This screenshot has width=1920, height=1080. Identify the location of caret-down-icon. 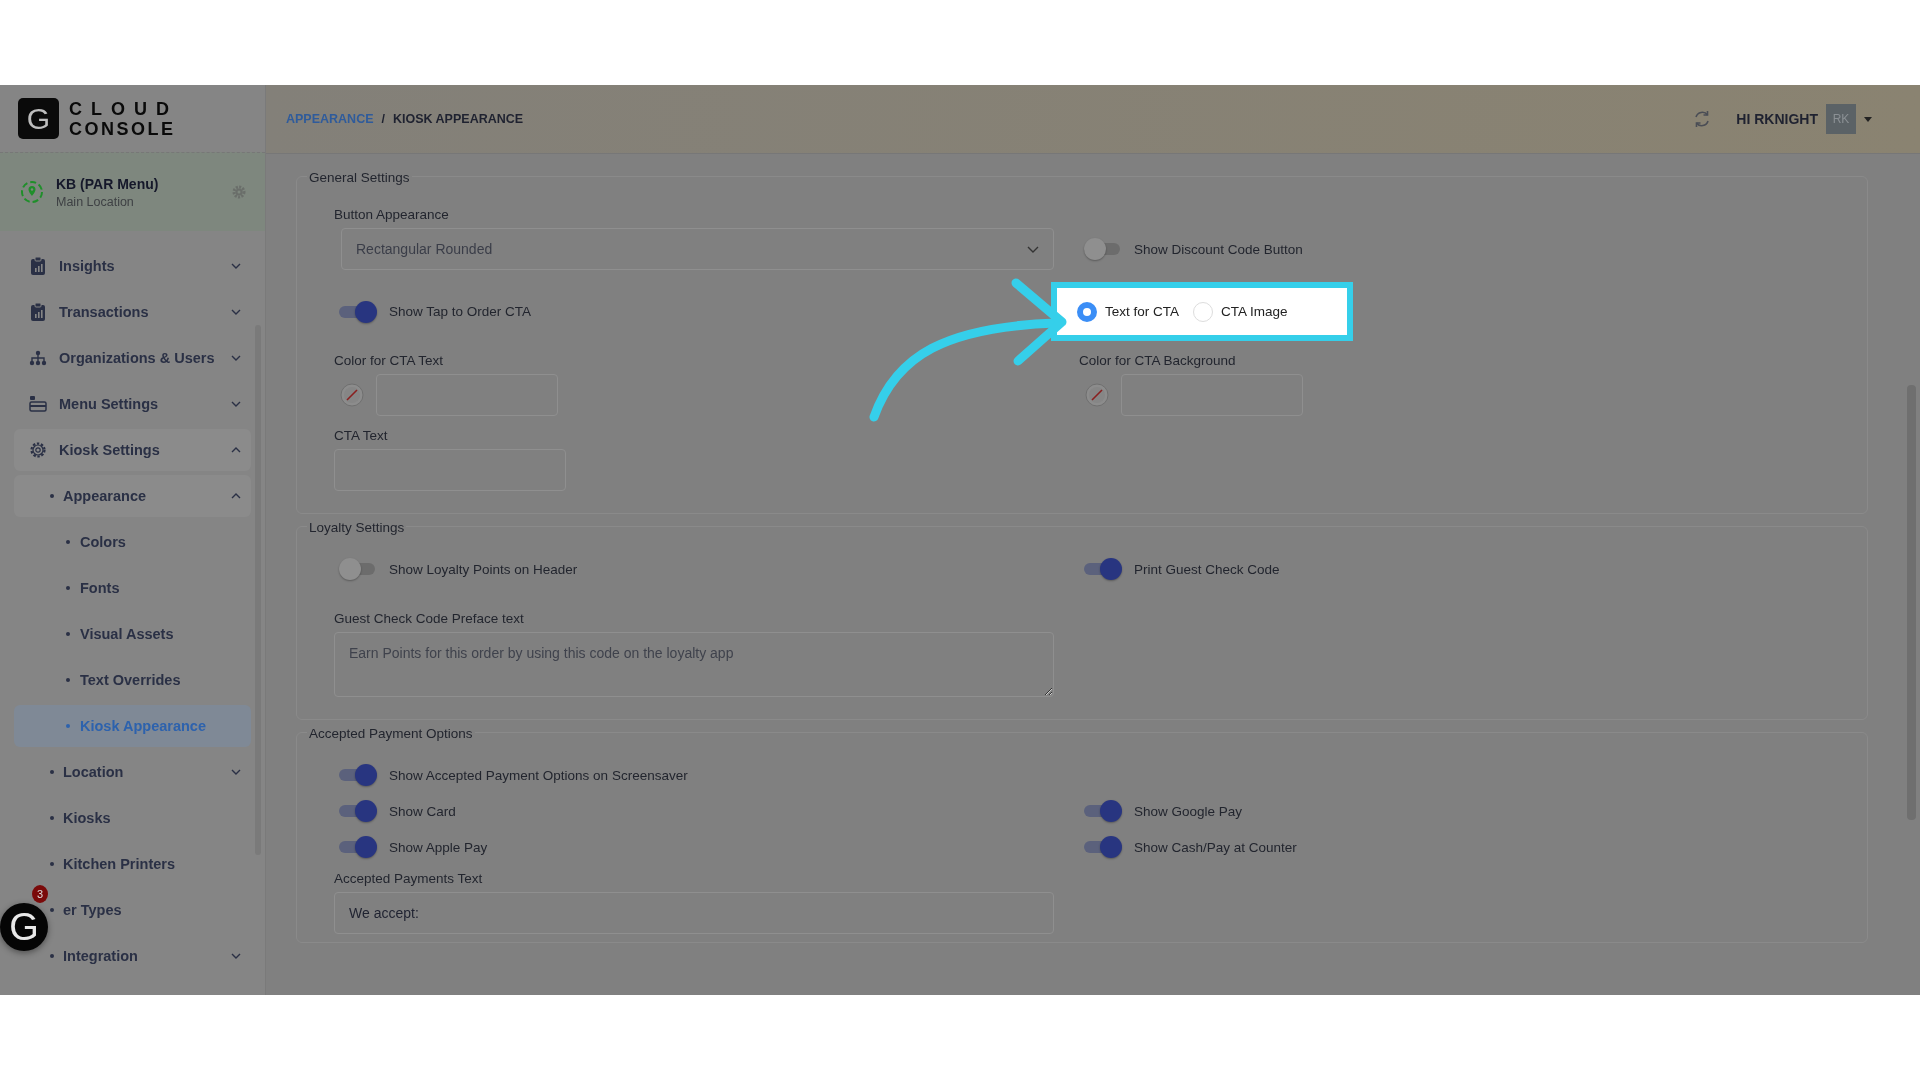
(1868, 119).